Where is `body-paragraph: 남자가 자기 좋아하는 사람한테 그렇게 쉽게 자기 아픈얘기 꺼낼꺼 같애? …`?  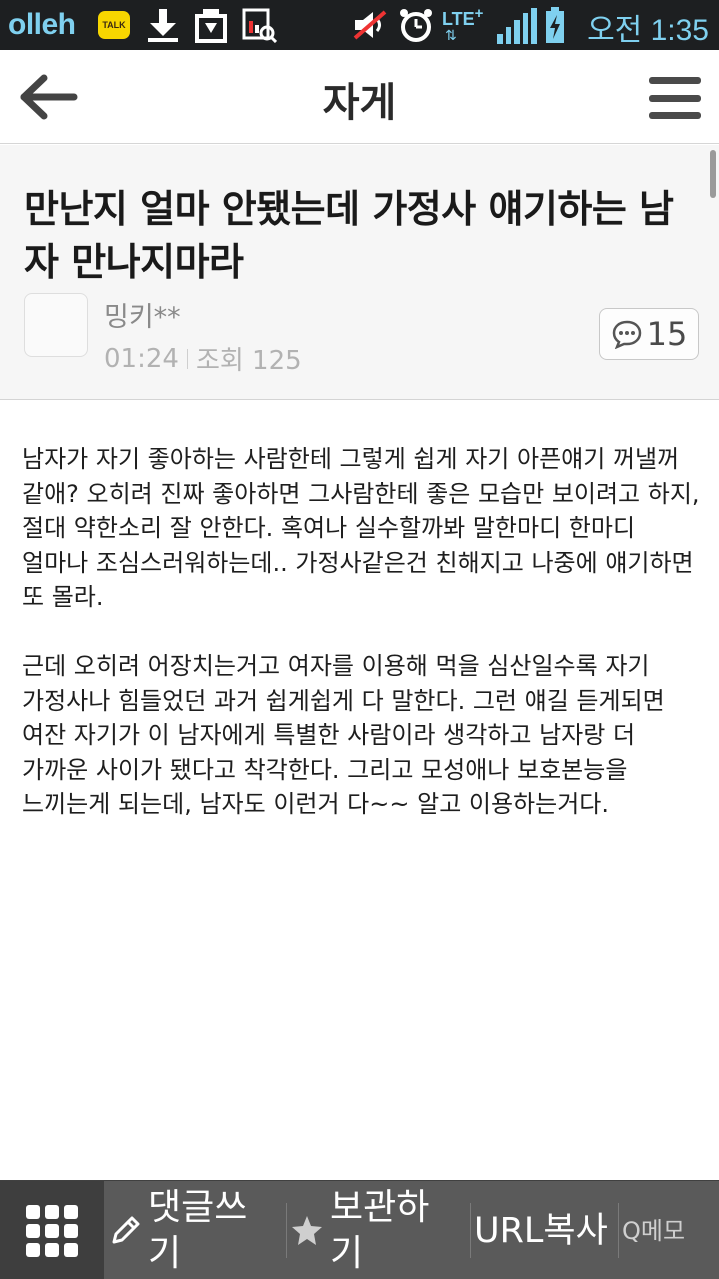
body-paragraph: 남자가 자기 좋아하는 사람한테 그렇게 쉽게 자기 아픈얘기 꺼낼꺼 같애? … is located at coordinates (361, 528).